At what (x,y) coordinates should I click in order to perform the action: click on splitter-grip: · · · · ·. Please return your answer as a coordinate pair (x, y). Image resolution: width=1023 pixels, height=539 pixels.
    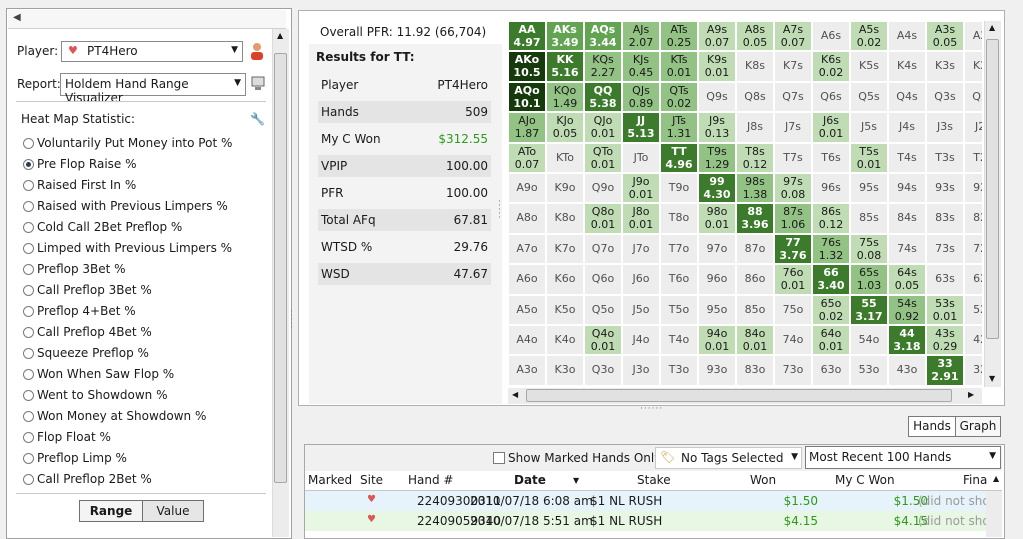
    Looking at the image, I should click on (499, 210).